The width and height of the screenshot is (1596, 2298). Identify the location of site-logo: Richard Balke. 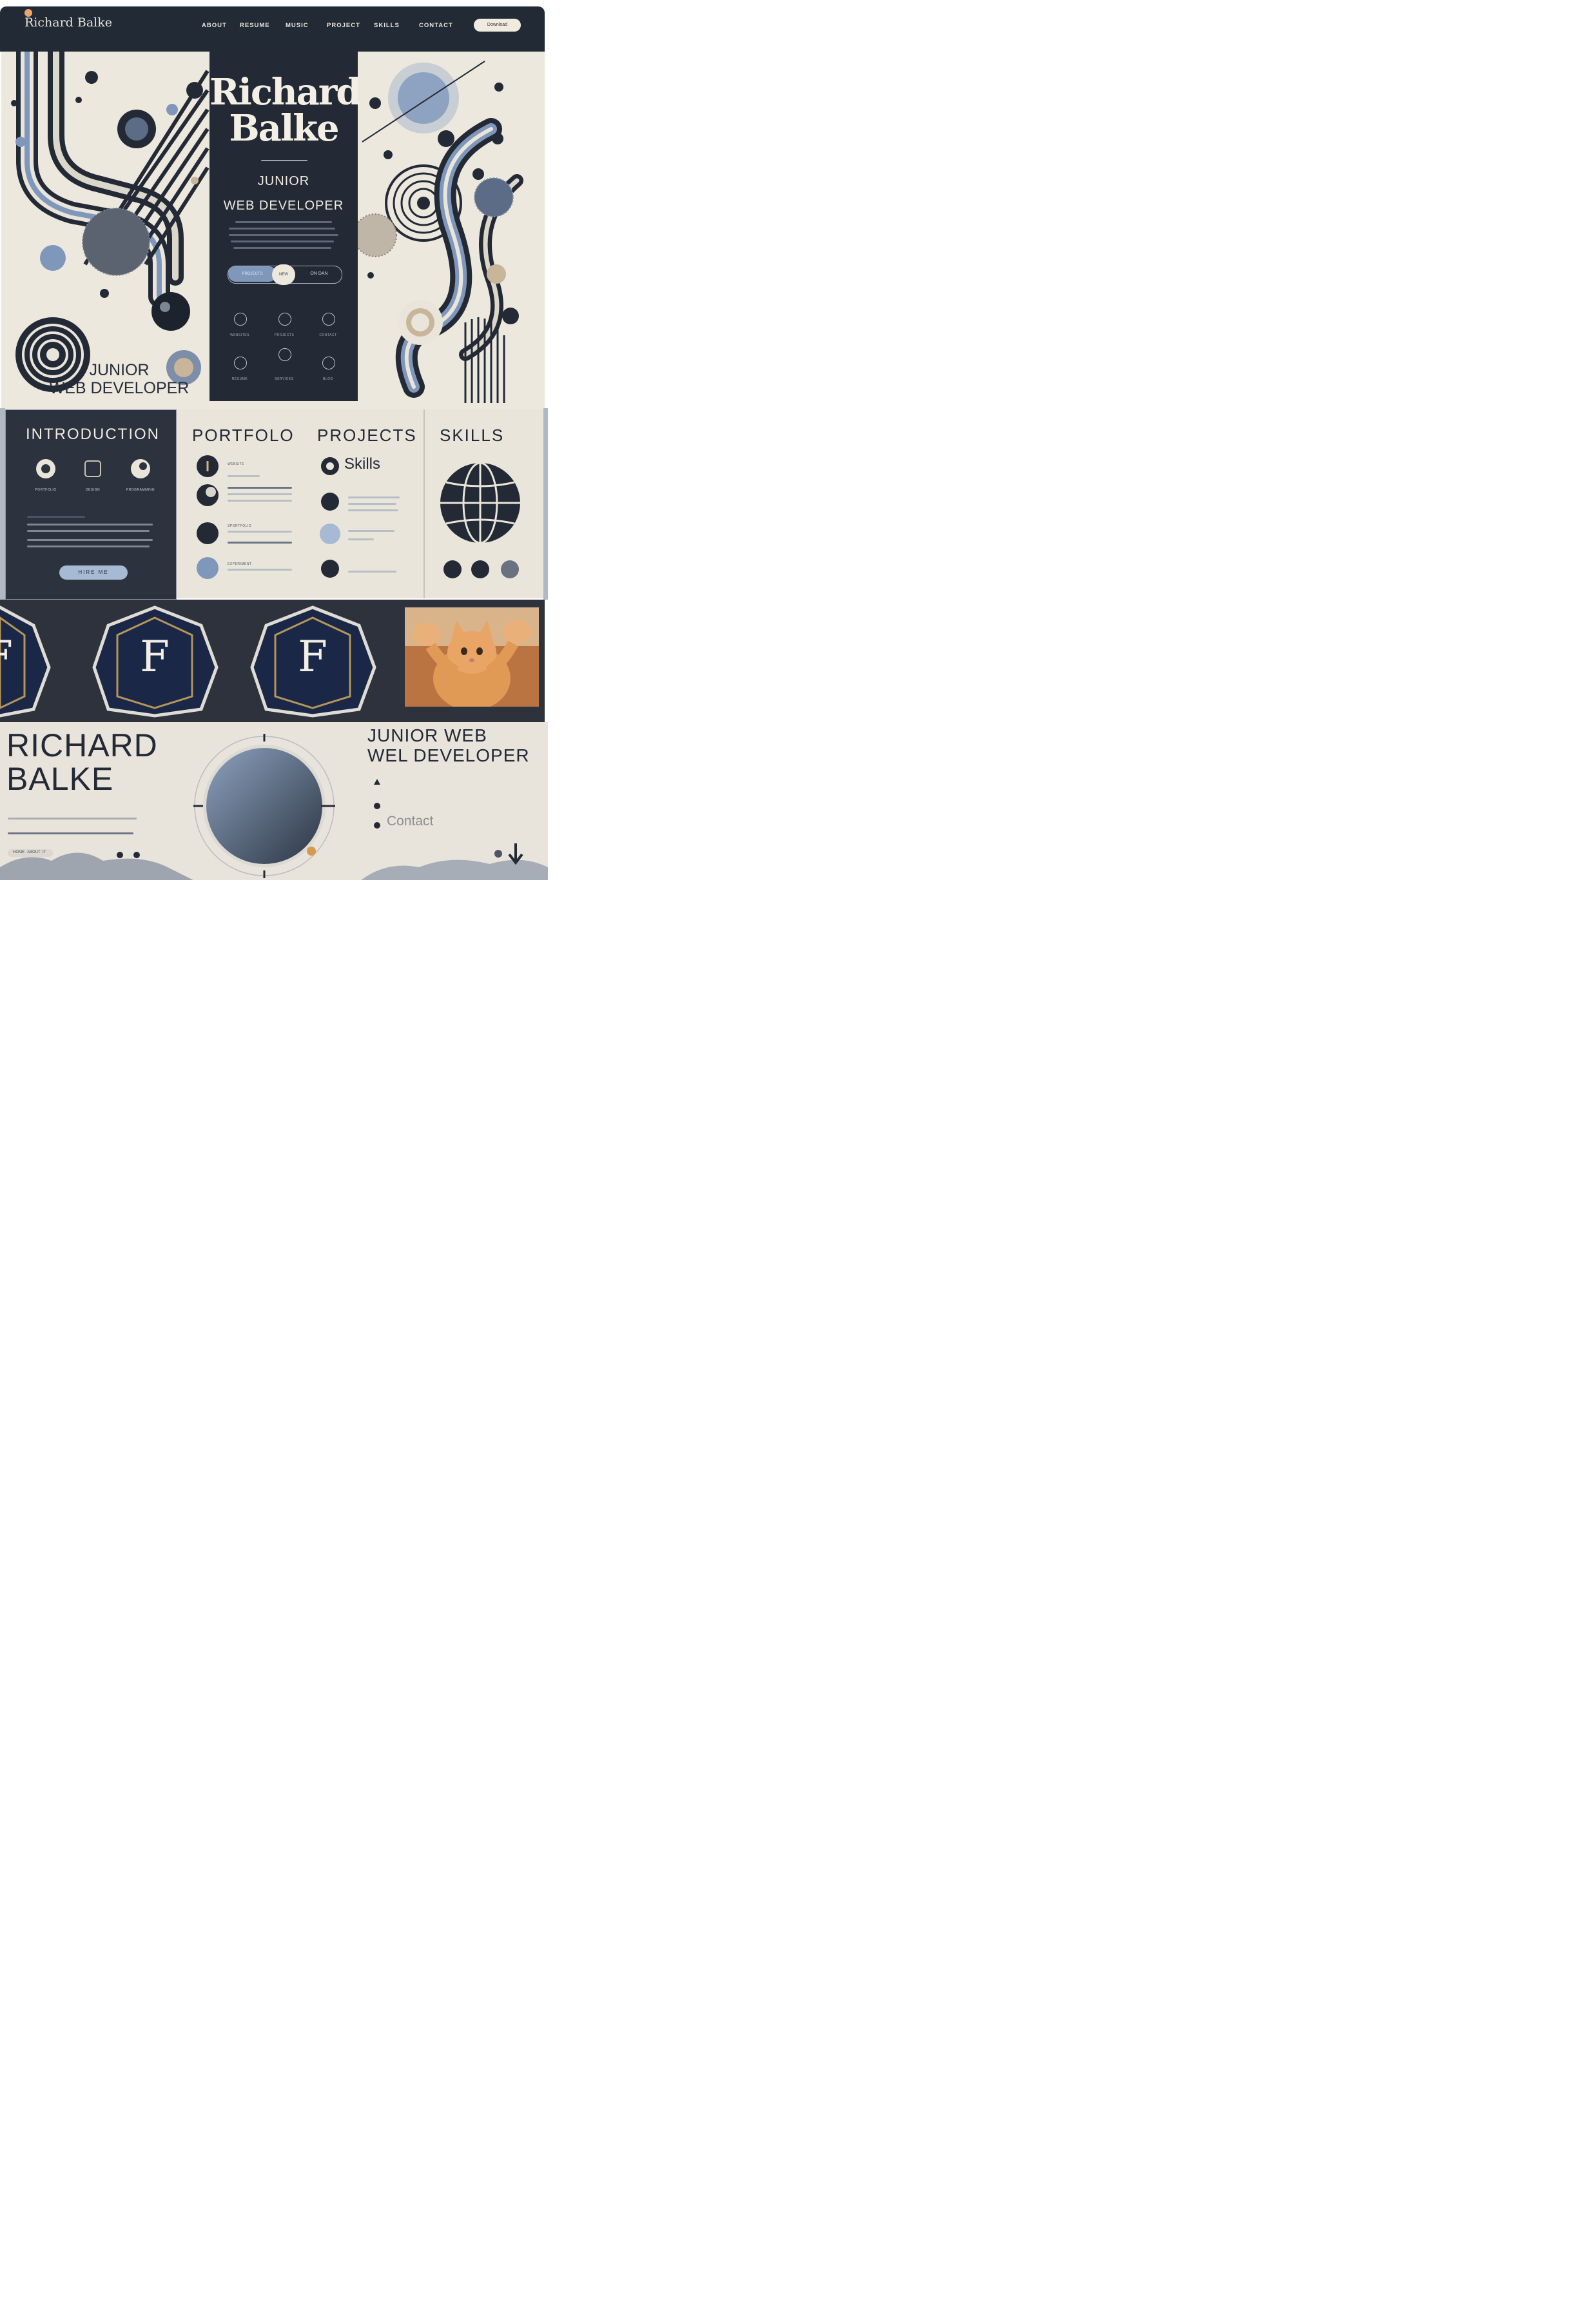
(68, 22).